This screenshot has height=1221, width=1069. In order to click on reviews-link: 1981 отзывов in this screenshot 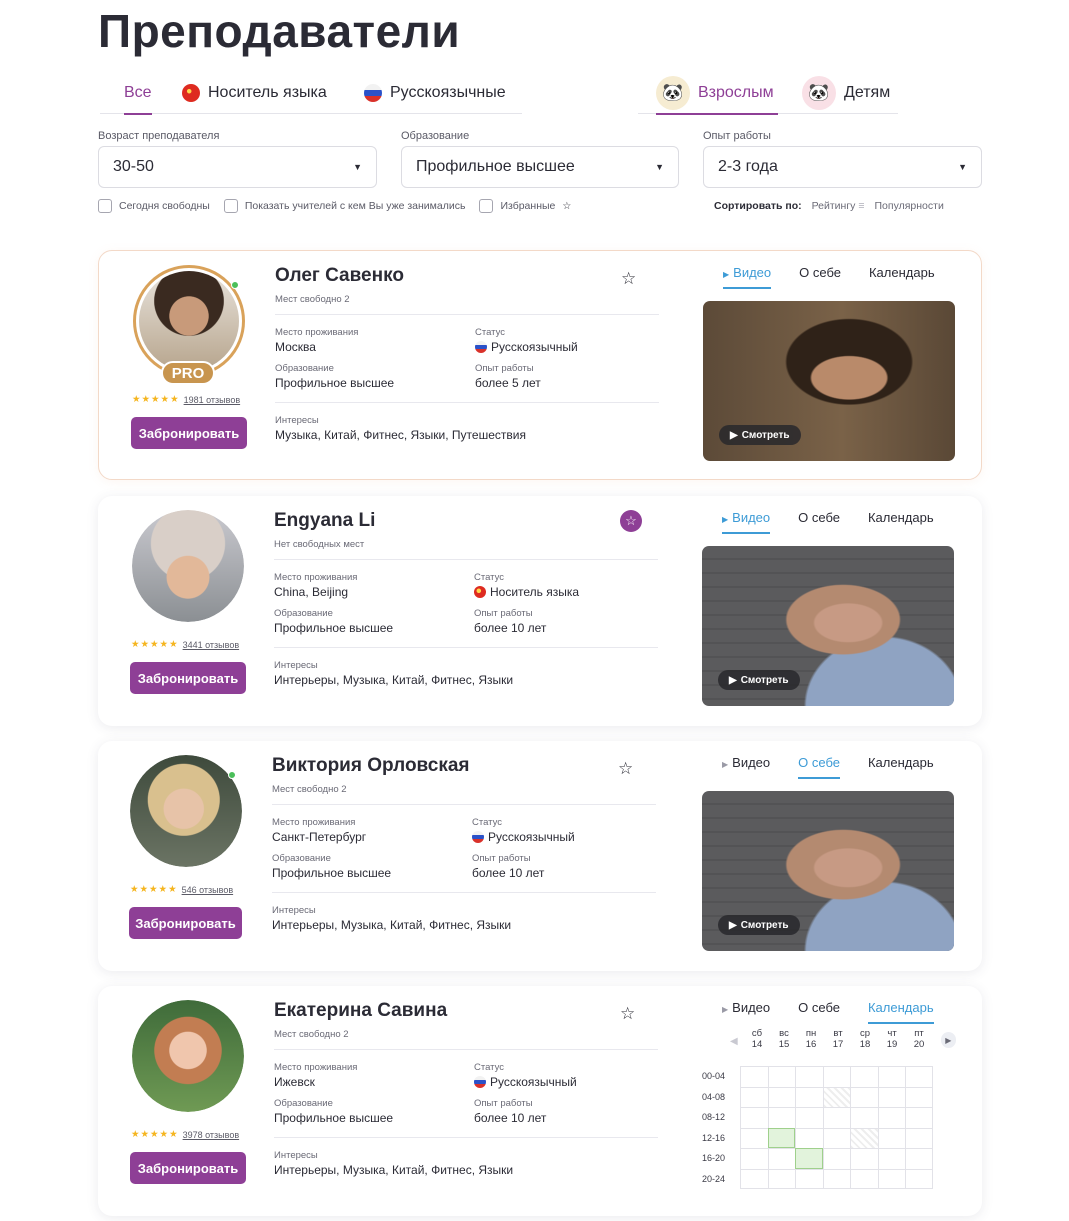, I will do `click(212, 400)`.